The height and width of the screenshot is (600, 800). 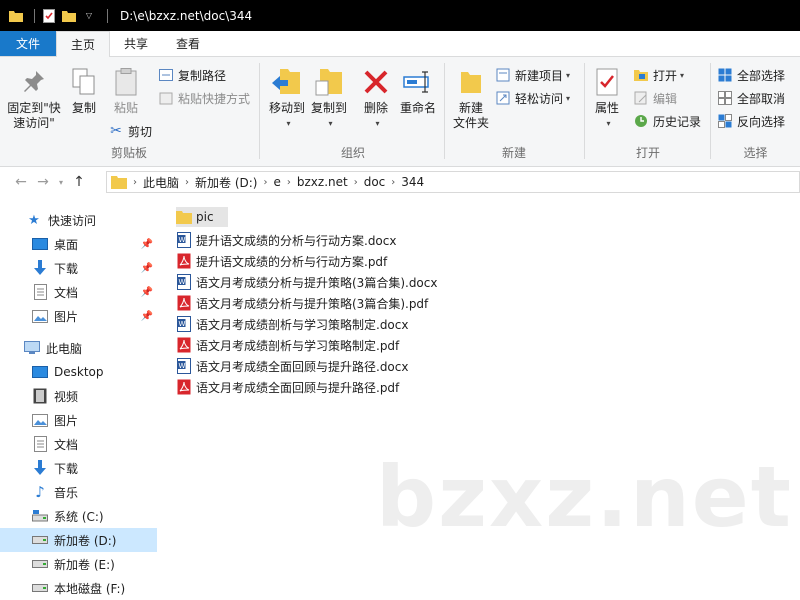 What do you see at coordinates (79, 182) in the screenshot?
I see `up-arrow-icon: ↑` at bounding box center [79, 182].